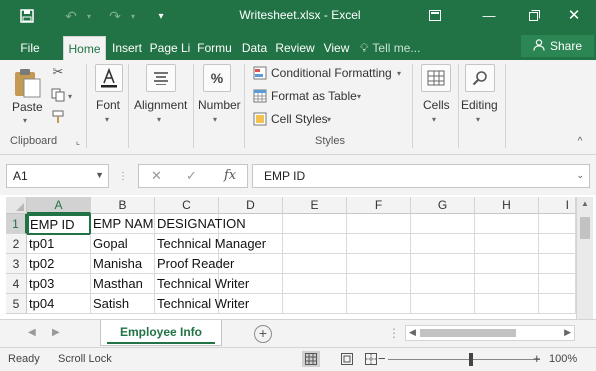 The width and height of the screenshot is (596, 371). I want to click on cell-b4: Masthan, so click(123, 284).